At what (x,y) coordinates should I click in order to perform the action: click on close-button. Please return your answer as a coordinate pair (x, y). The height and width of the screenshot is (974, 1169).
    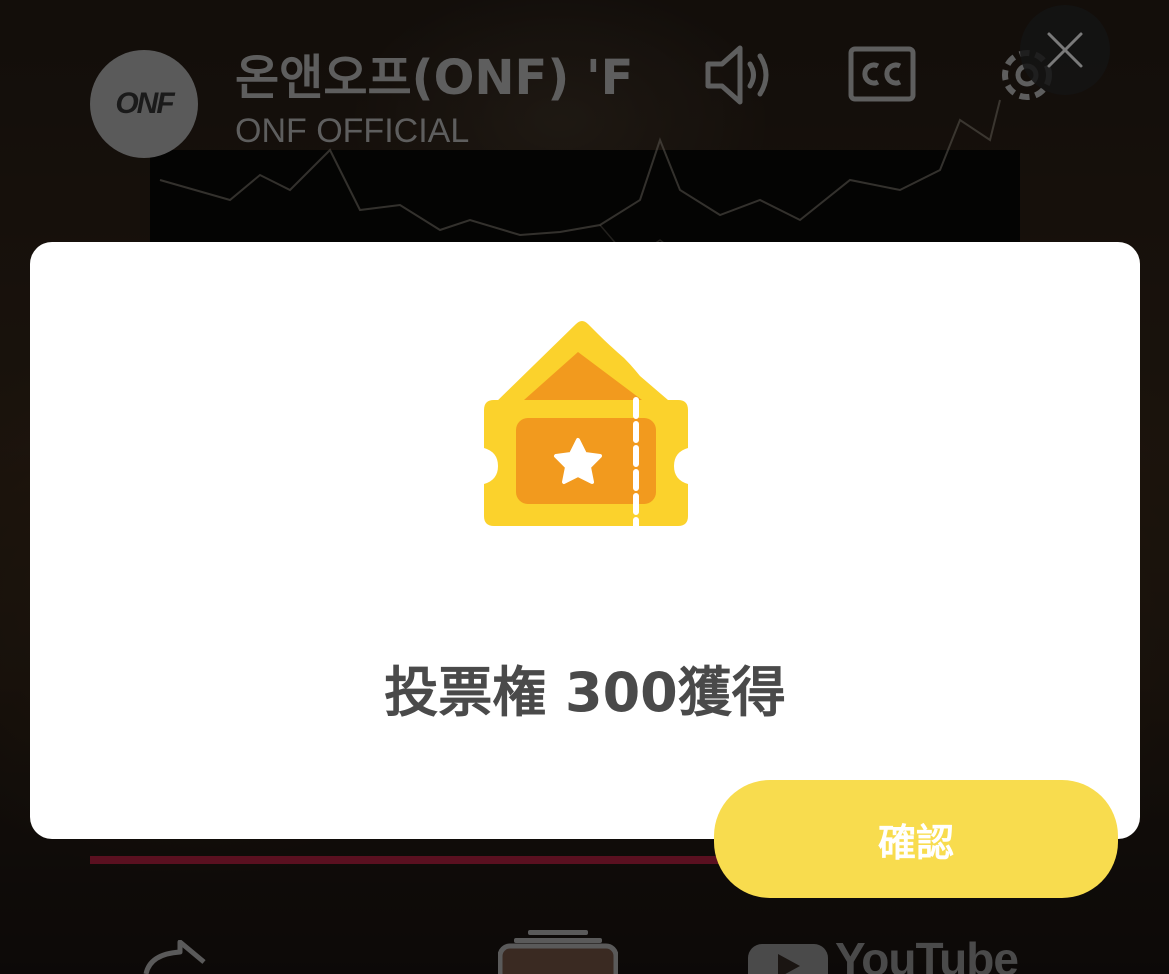
    Looking at the image, I should click on (1065, 50).